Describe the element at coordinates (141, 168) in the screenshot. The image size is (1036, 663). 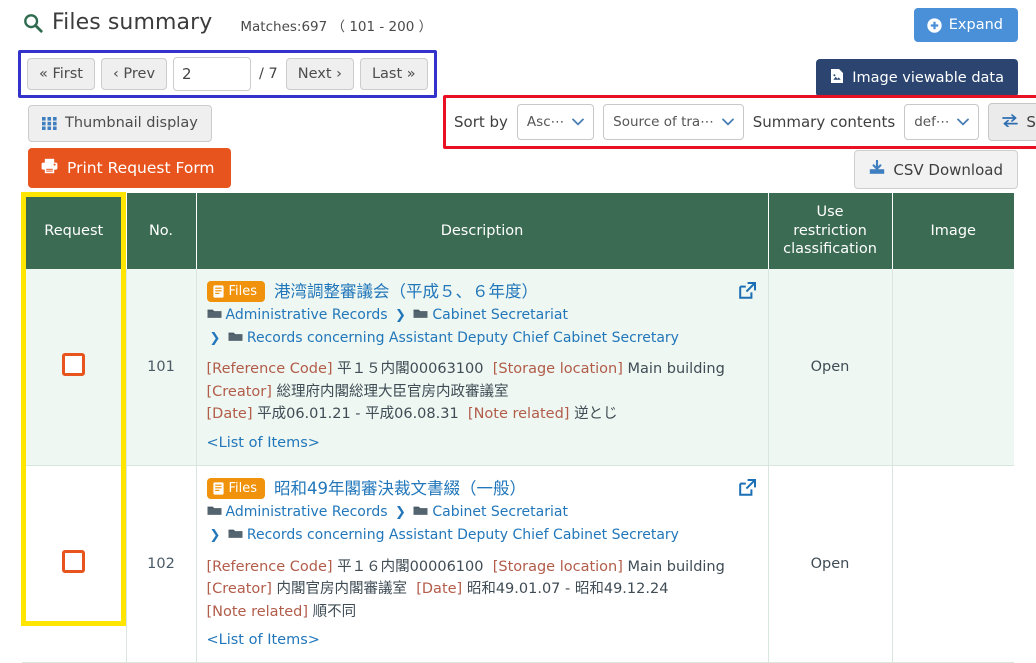
I see `print-request-form-label: Print Request Form` at that location.